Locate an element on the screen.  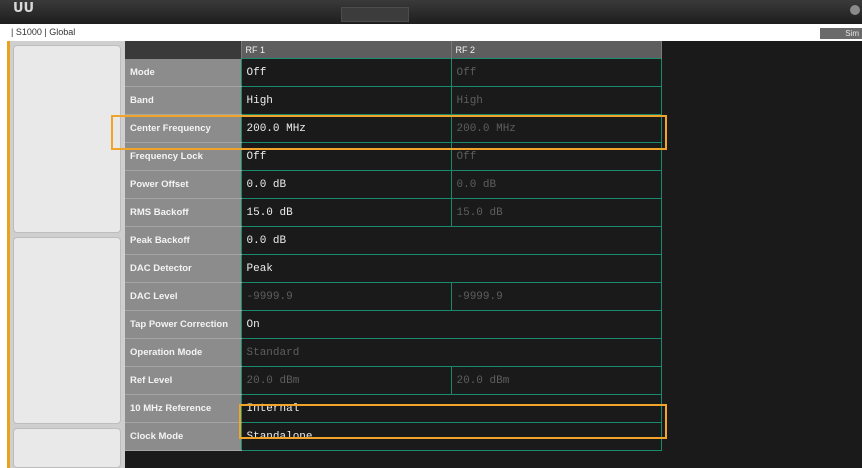
row-label: Power Offset is located at coordinates (183, 184).